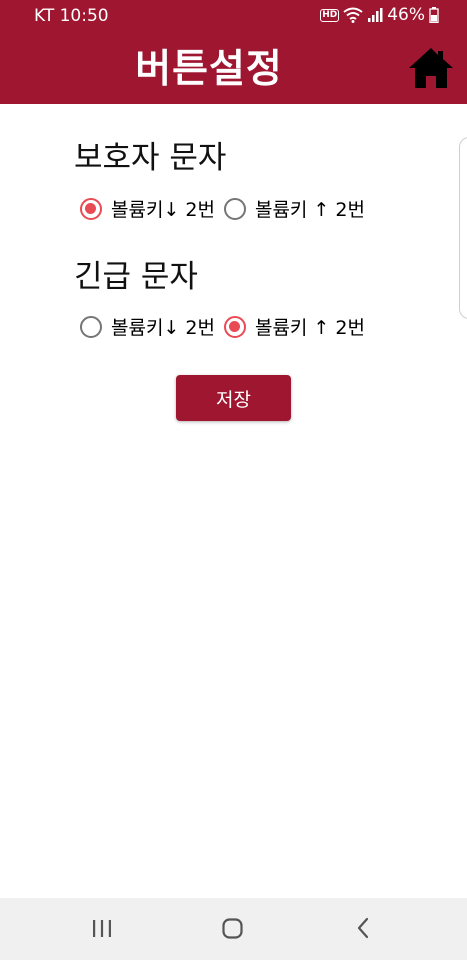 This screenshot has height=960, width=467. I want to click on signal-icon, so click(375, 15).